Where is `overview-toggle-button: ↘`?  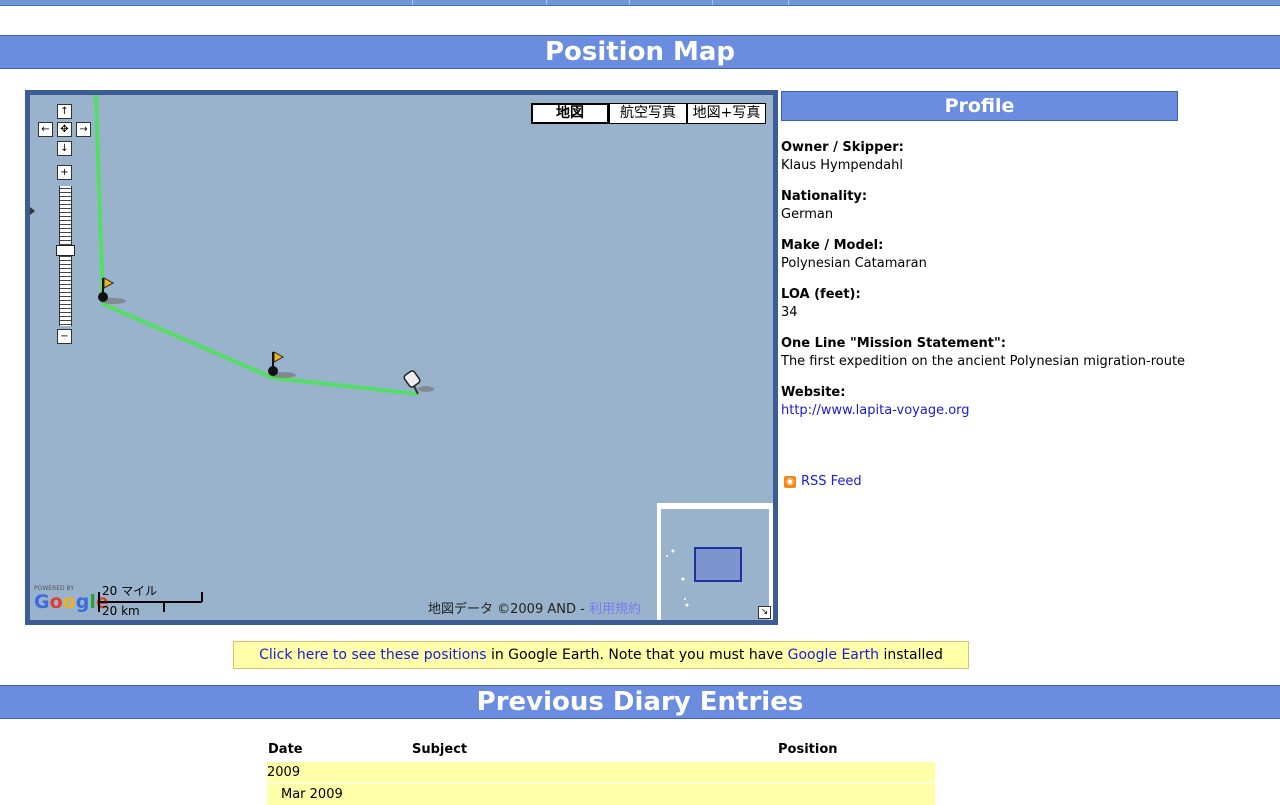
overview-toggle-button: ↘ is located at coordinates (764, 612).